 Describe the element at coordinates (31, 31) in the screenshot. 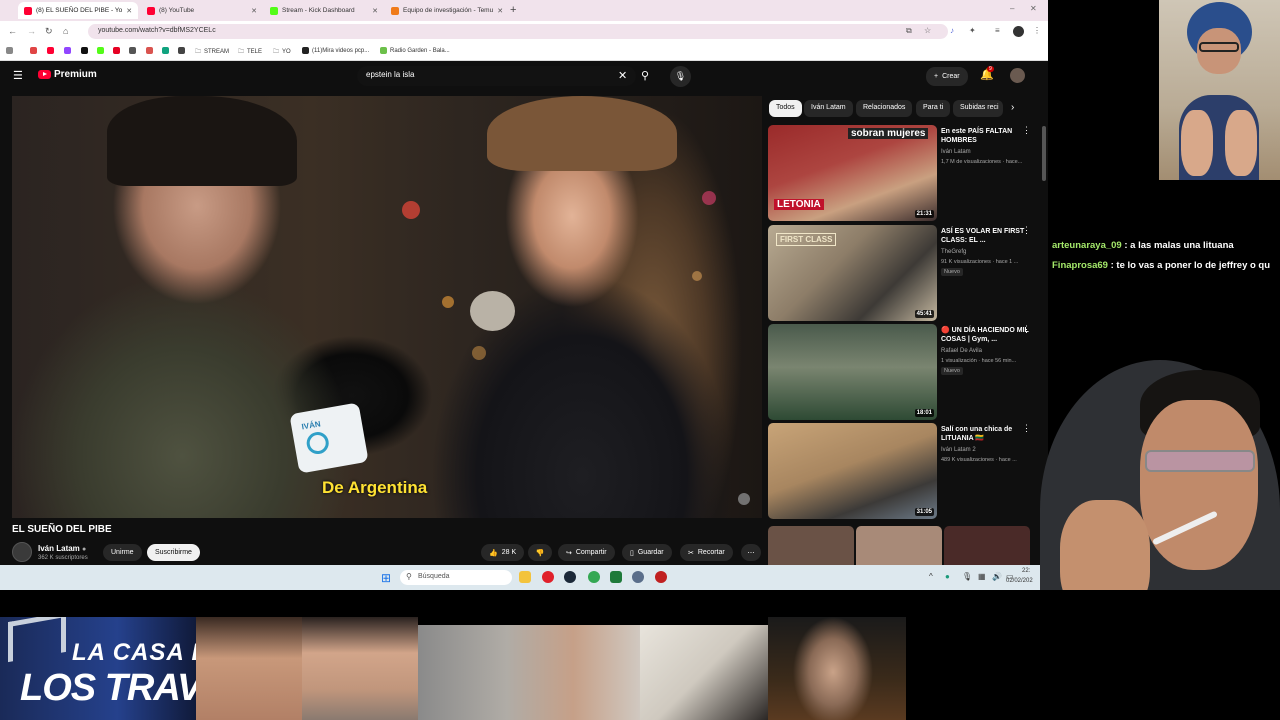

I see `forward-icon: →` at that location.